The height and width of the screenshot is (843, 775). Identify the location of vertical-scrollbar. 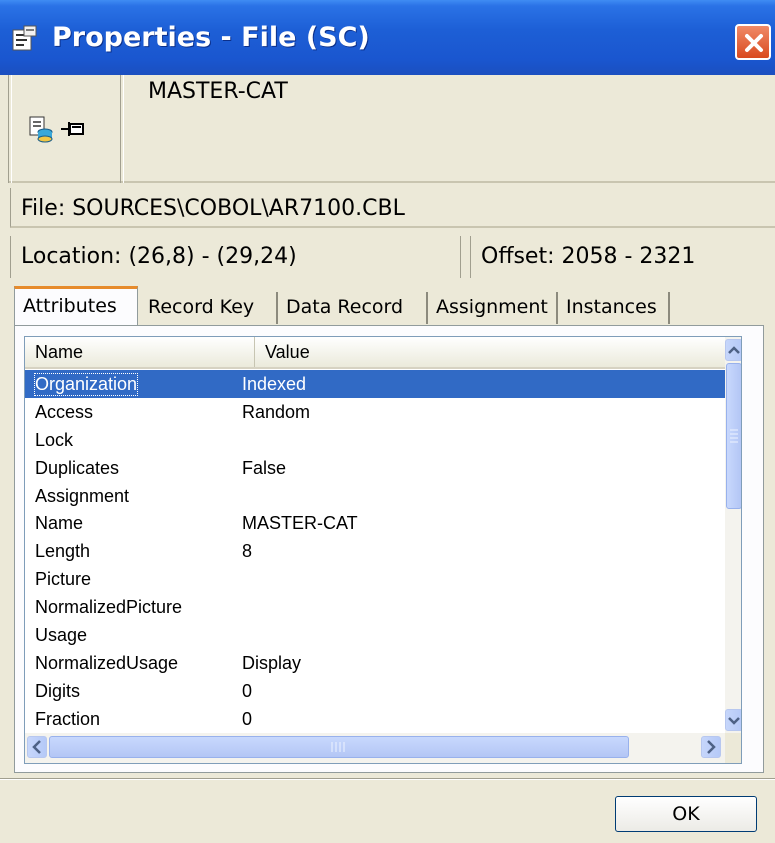
(733, 535).